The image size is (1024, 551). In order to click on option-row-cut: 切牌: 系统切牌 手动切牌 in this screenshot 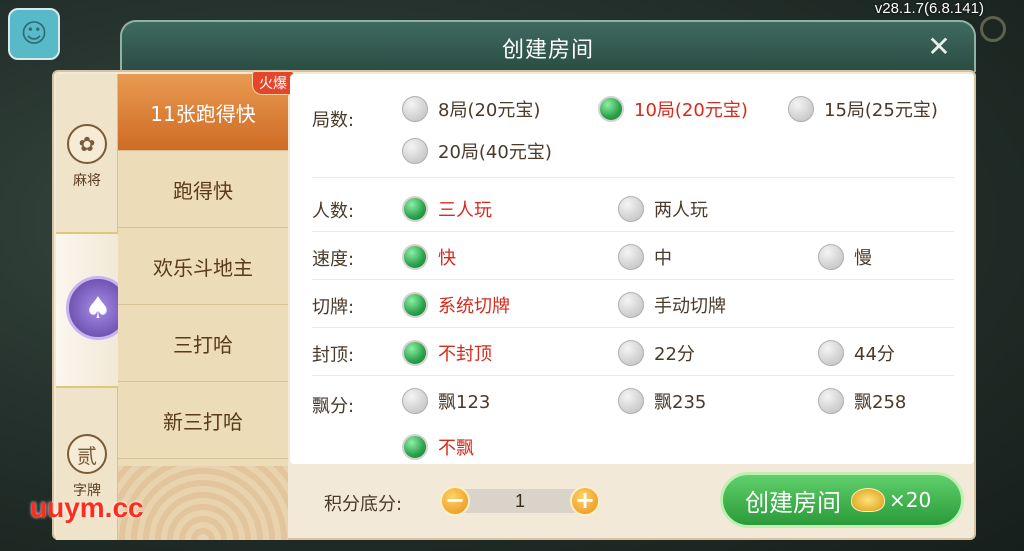, I will do `click(633, 306)`.